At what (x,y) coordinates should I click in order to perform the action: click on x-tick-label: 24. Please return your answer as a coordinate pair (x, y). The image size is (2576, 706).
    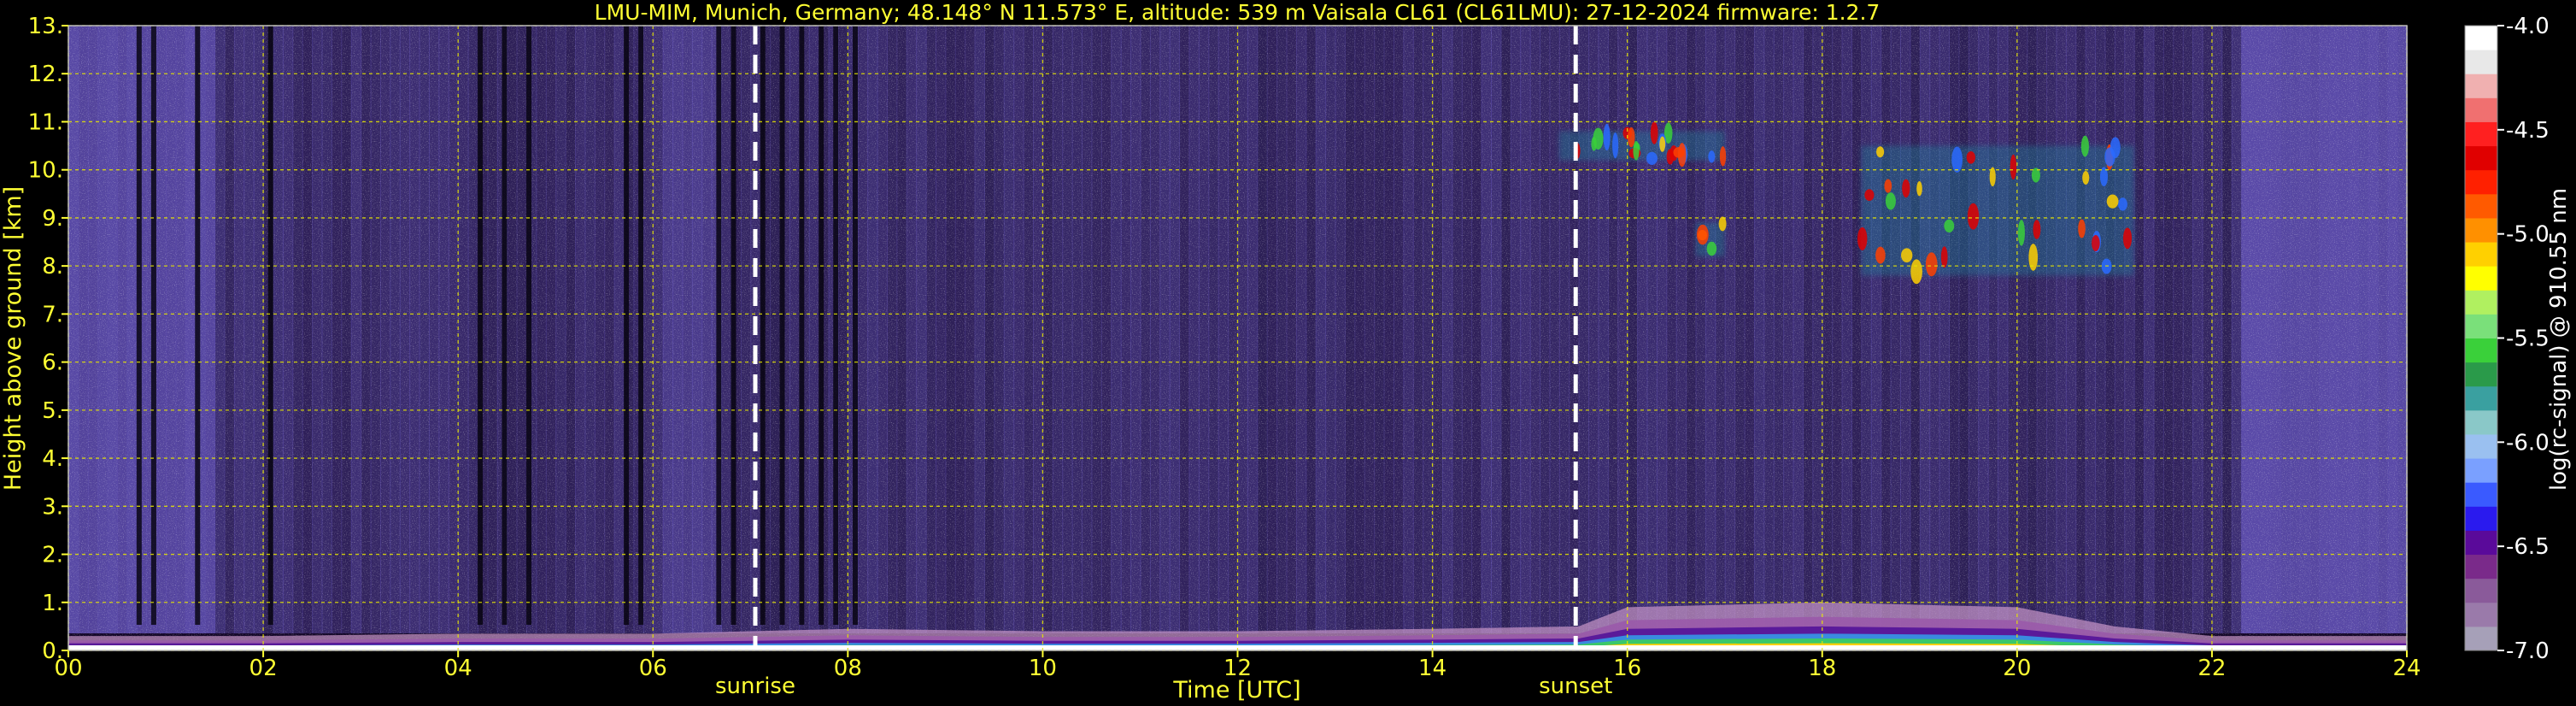
    Looking at the image, I should click on (2406, 668).